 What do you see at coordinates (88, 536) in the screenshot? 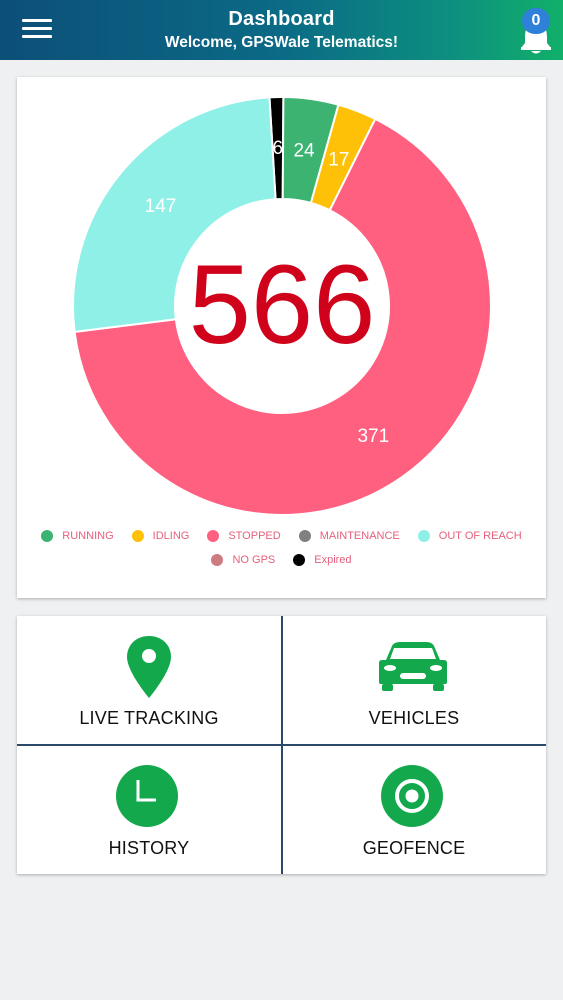
I see `legend-label-running: RUNNING` at bounding box center [88, 536].